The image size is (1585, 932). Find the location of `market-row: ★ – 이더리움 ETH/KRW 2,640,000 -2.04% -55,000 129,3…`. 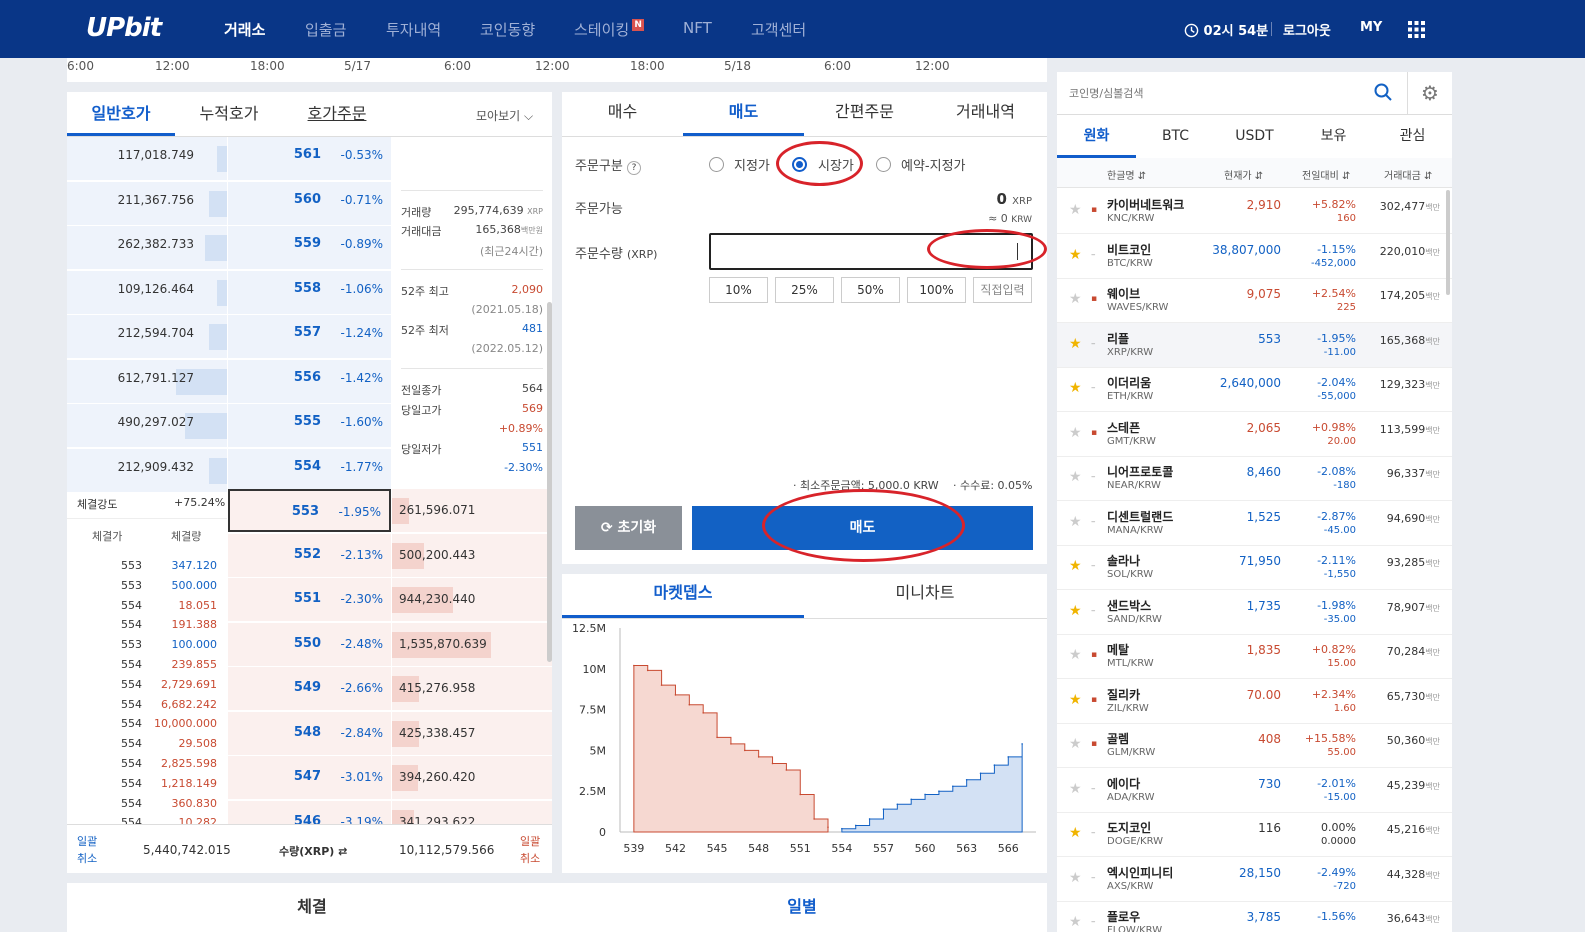

market-row: ★ – 이더리움 ETH/KRW 2,640,000 -2.04% -55,000 129,3… is located at coordinates (1254, 389).